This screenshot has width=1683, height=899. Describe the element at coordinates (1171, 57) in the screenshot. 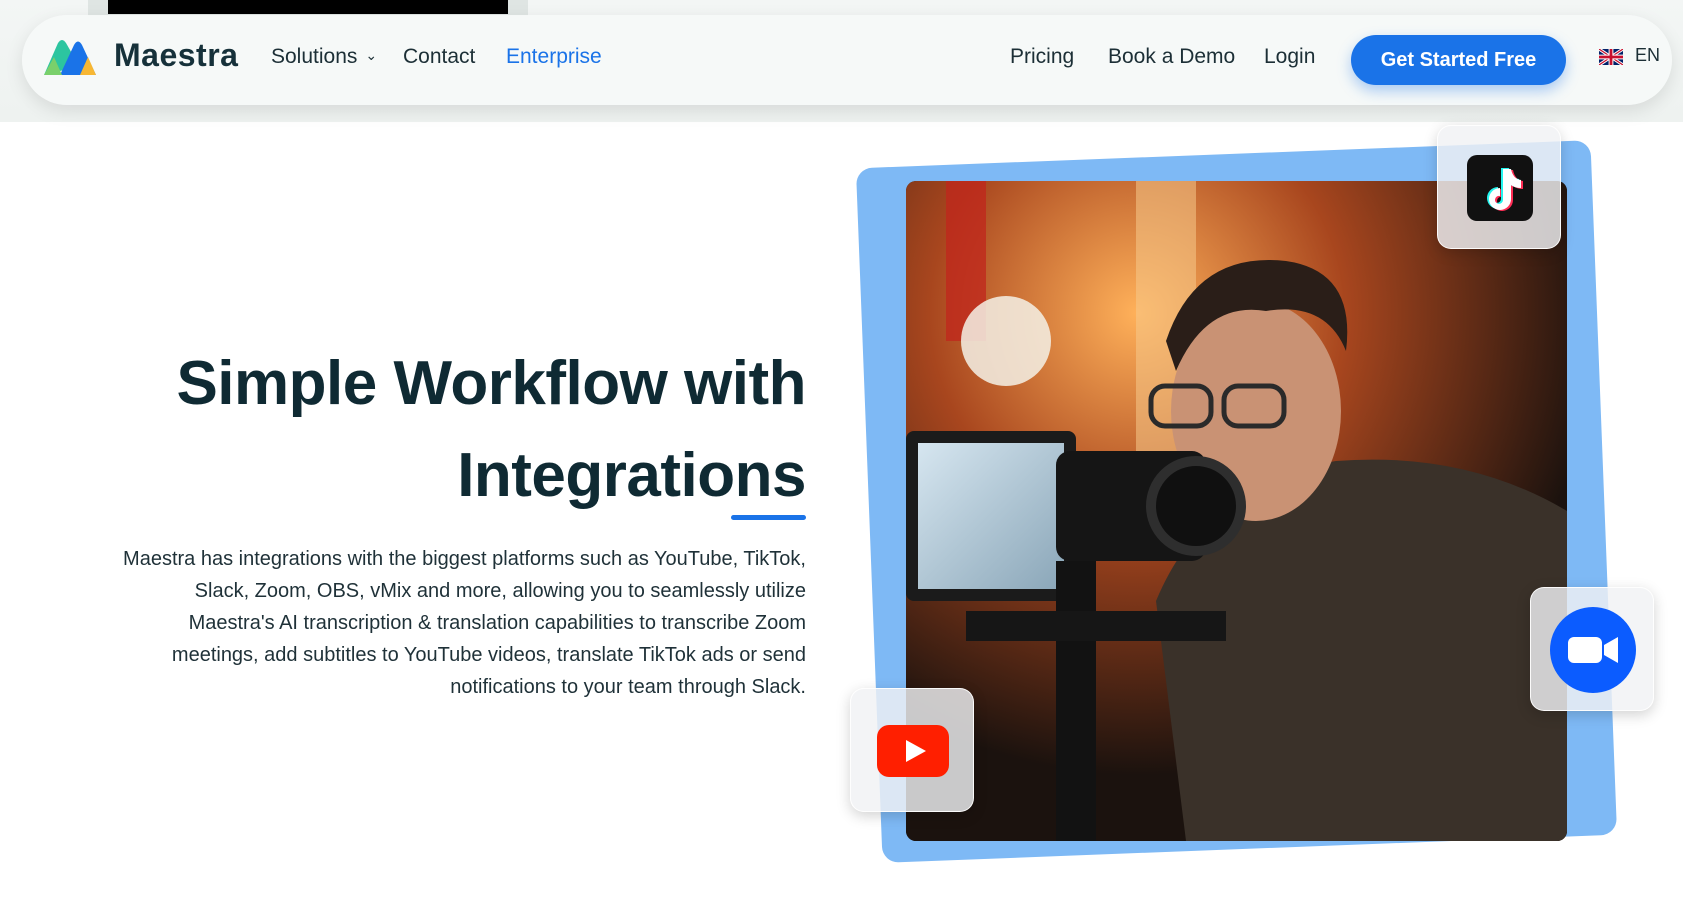

I see `nav-book-demo: Book a Demo` at that location.